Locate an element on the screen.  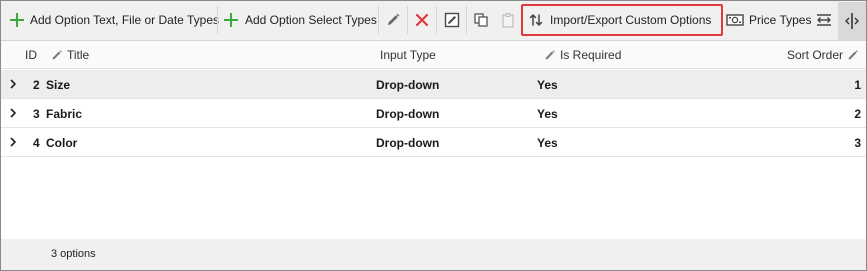
bulk-edit-button is located at coordinates (452, 20).